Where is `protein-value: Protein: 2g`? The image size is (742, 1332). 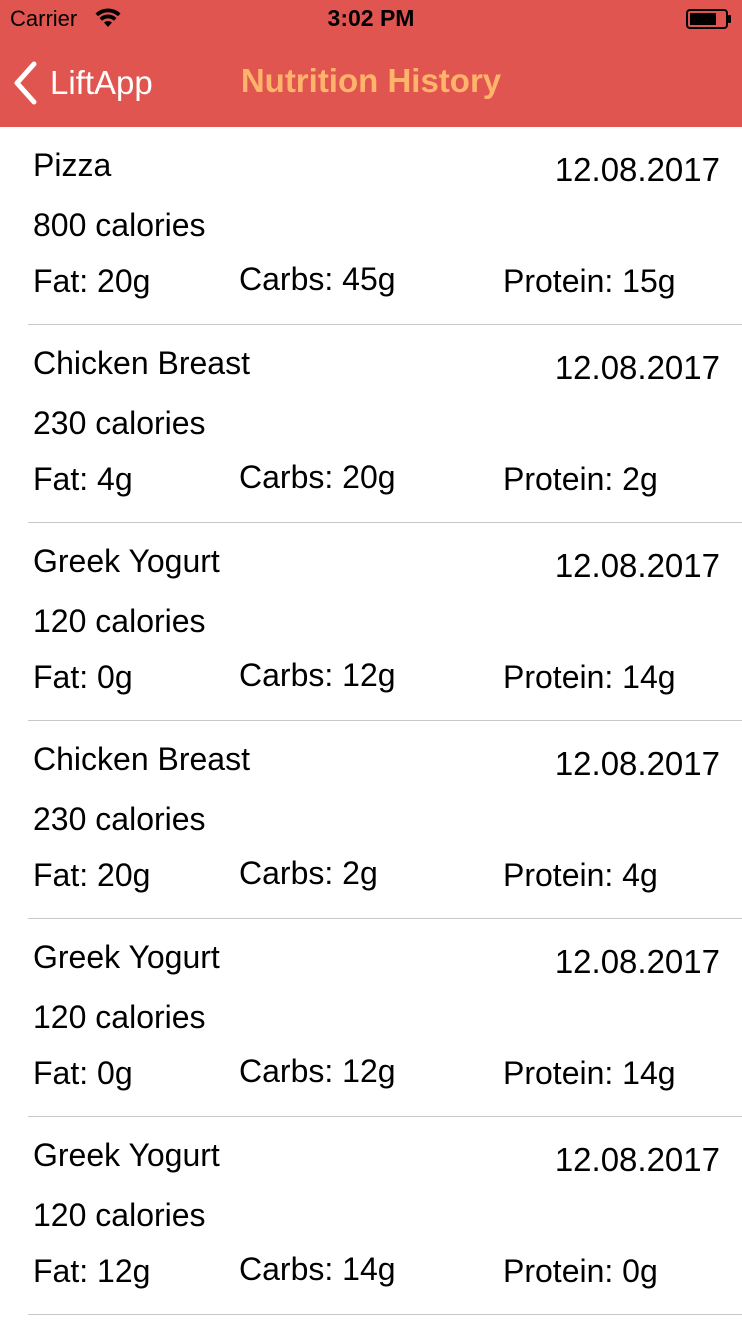
protein-value: Protein: 2g is located at coordinates (580, 479).